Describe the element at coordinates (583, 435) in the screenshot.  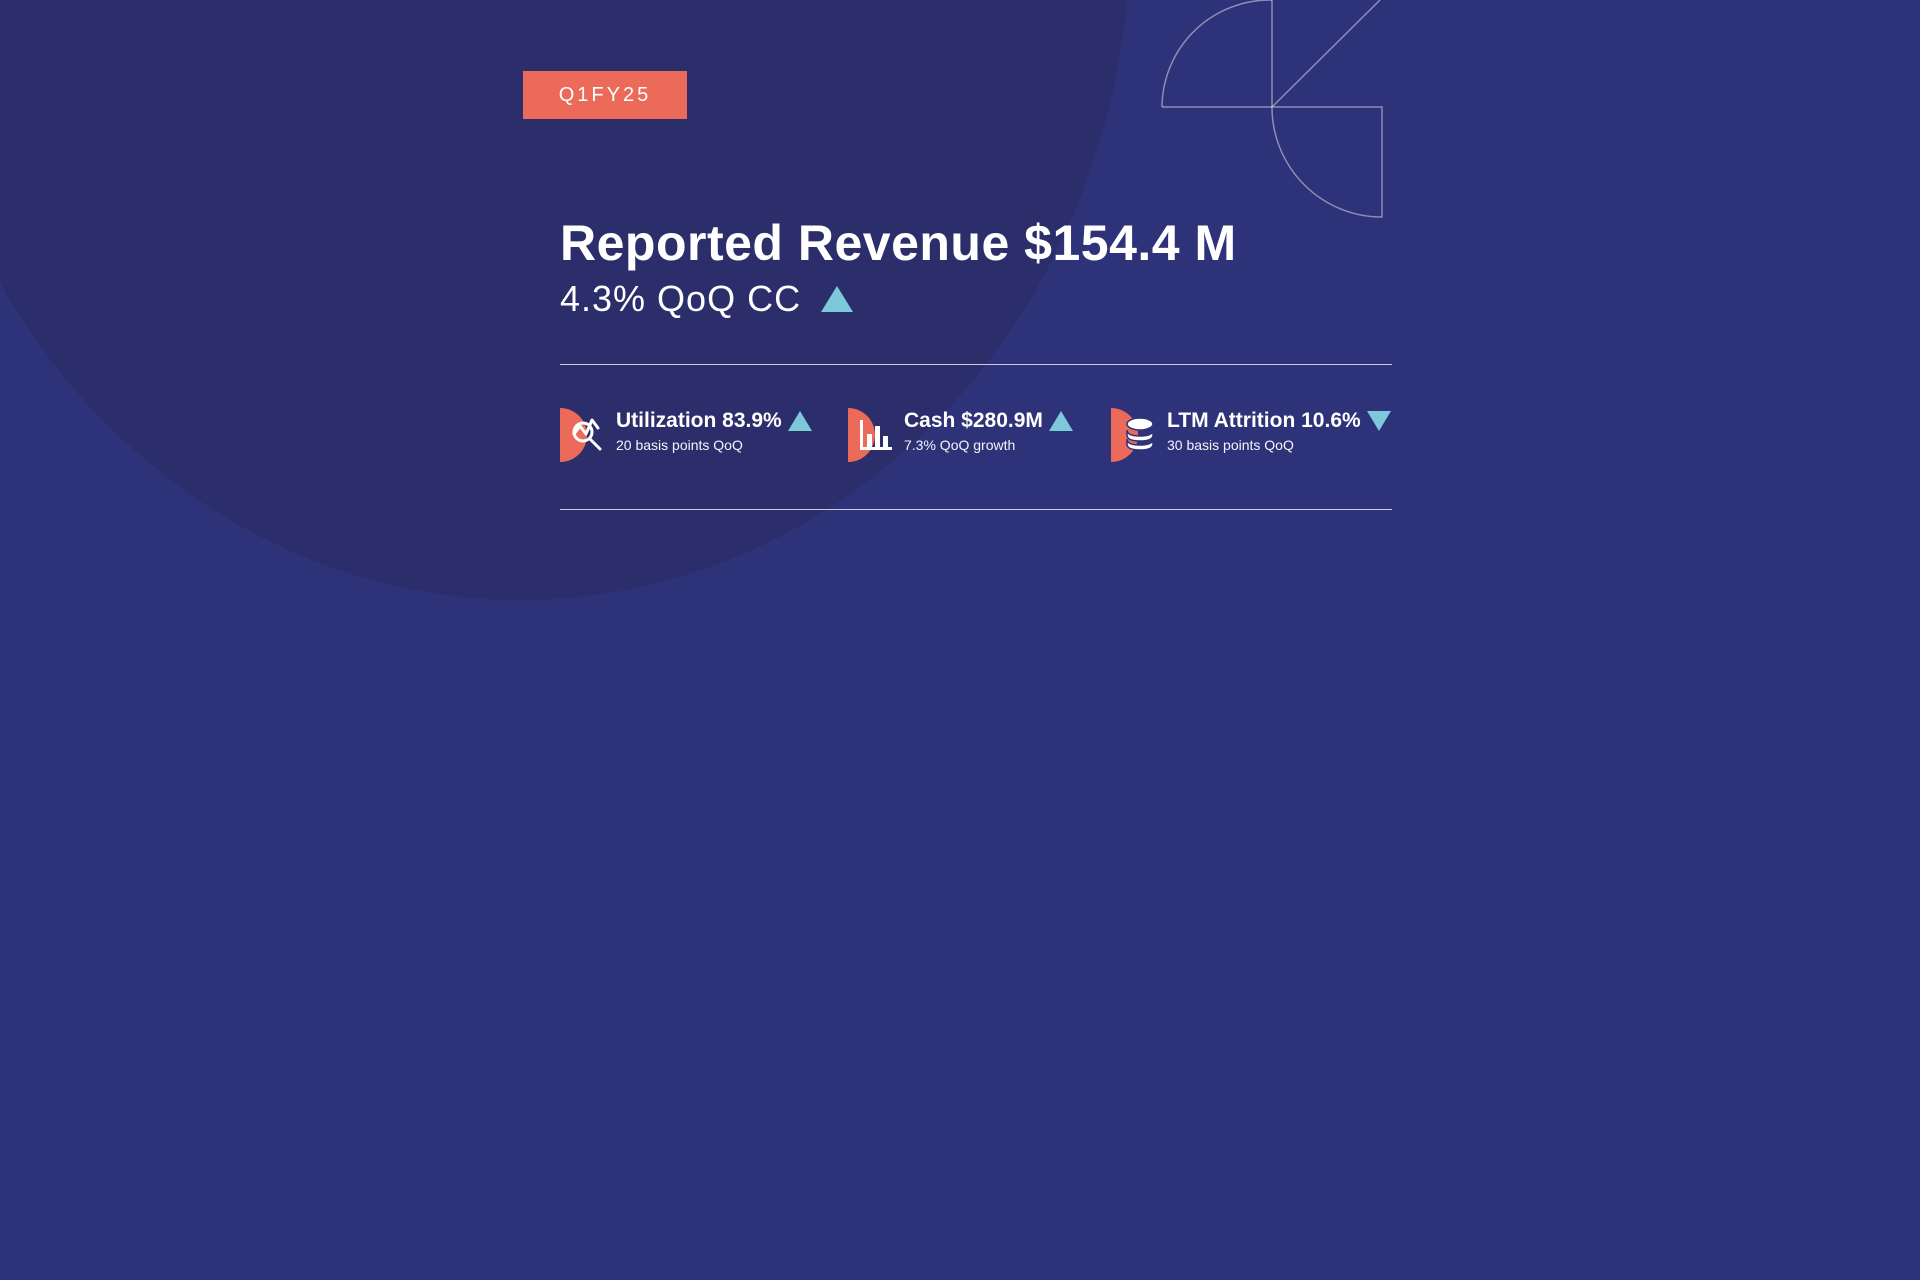
I see `magnifier-chart-icon` at that location.